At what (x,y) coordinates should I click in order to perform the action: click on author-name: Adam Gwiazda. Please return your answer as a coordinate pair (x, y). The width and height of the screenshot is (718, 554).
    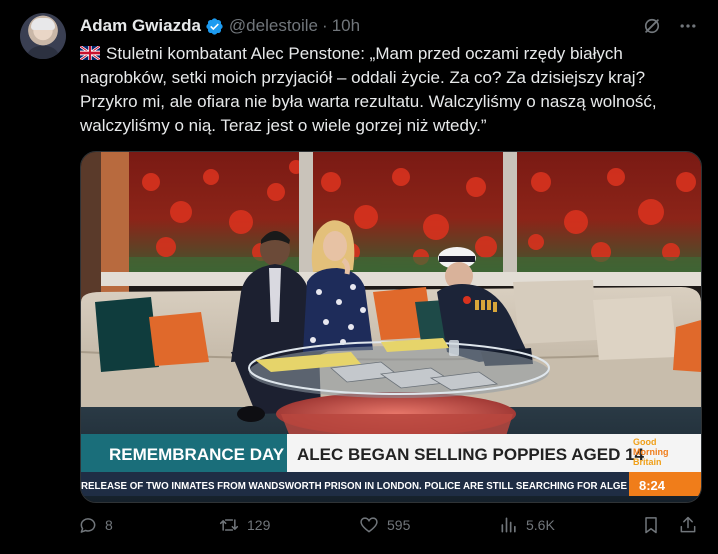
    Looking at the image, I should click on (140, 26).